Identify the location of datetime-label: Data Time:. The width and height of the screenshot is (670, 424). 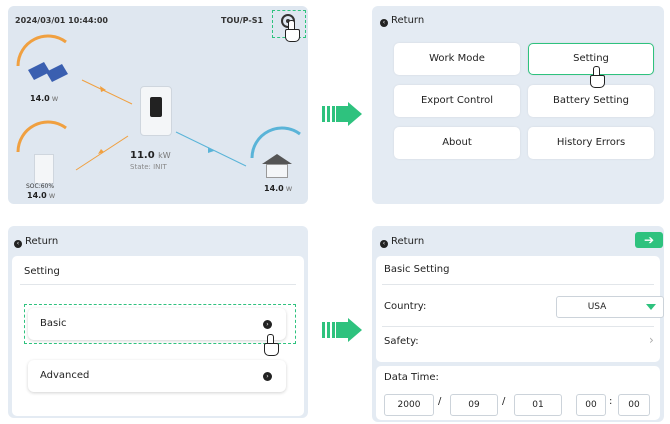
(411, 377).